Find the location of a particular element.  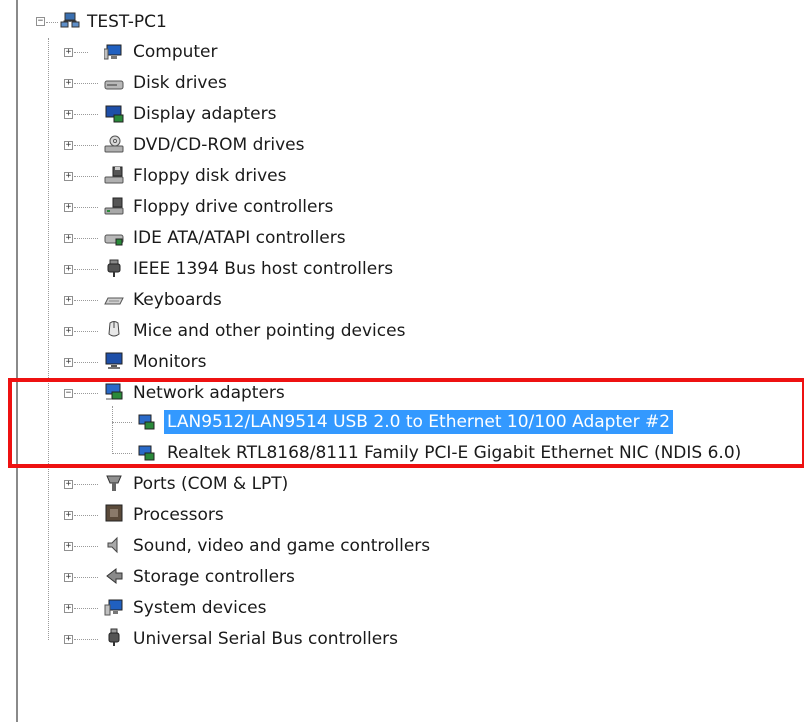

tree-item-label: IEEE 1394 Bus host controllers is located at coordinates (263, 269).